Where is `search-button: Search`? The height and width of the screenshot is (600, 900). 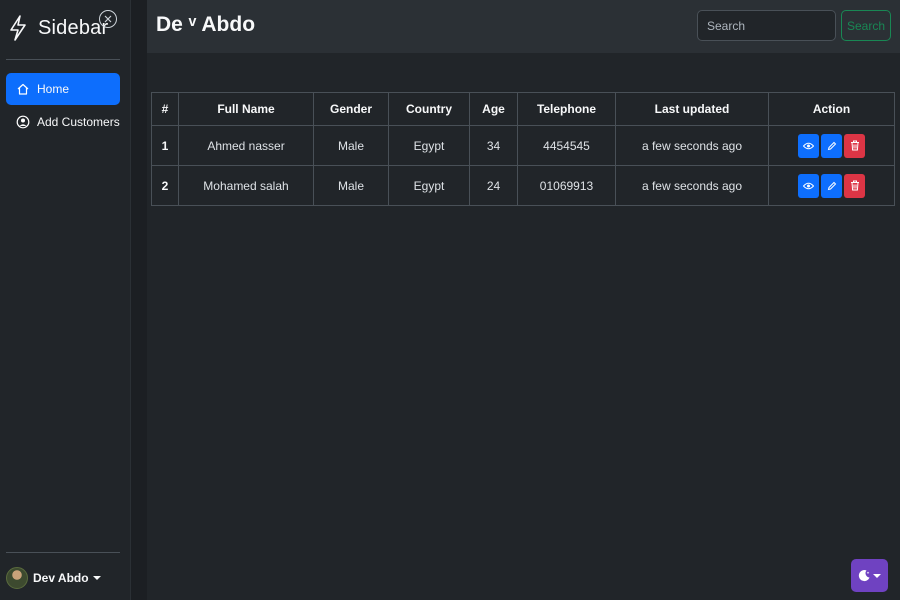
search-button: Search is located at coordinates (866, 25).